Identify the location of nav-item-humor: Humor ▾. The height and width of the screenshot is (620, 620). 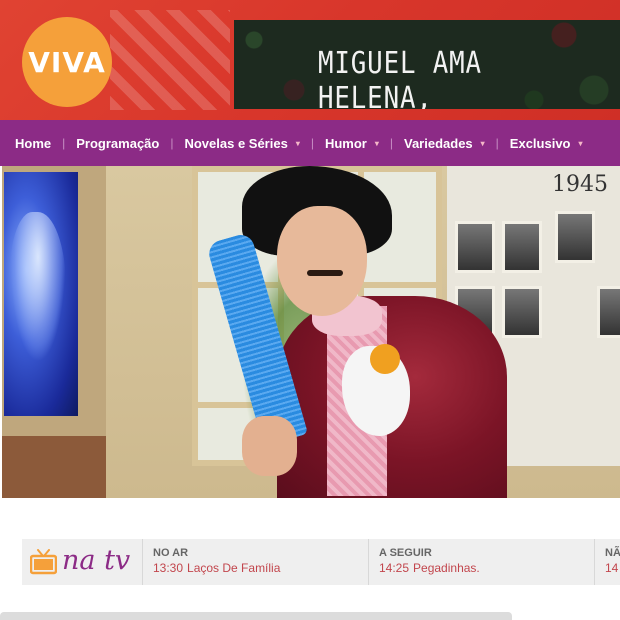
(352, 143).